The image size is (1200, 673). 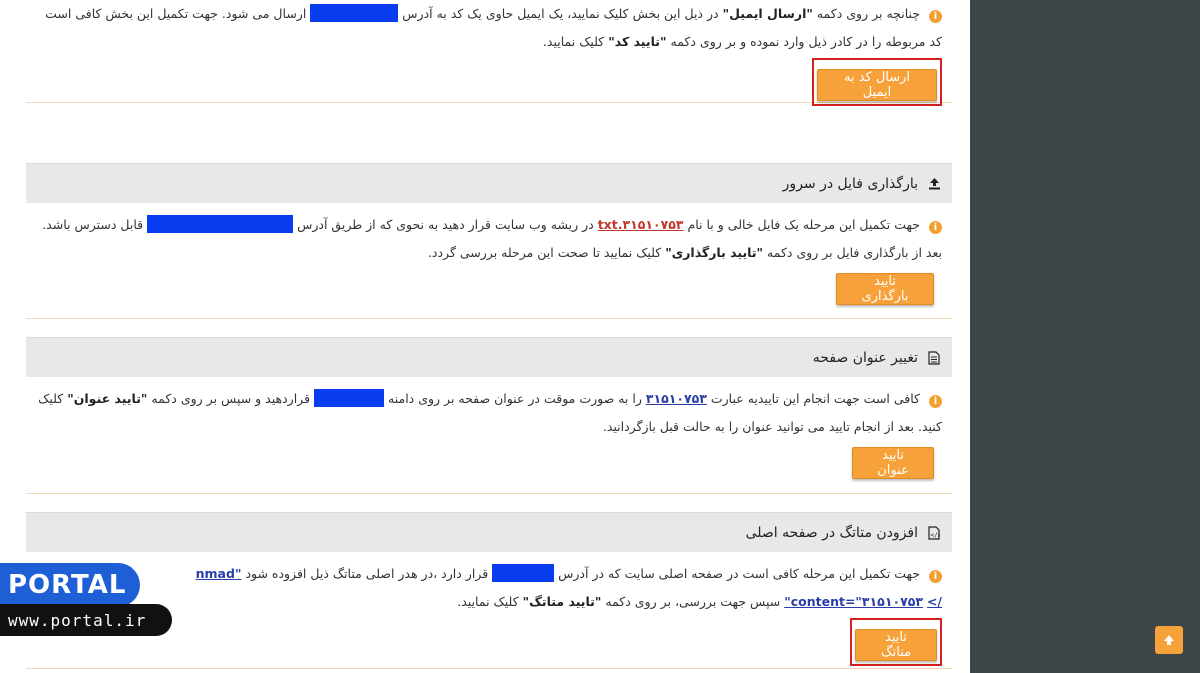 What do you see at coordinates (934, 358) in the screenshot?
I see `document-icon` at bounding box center [934, 358].